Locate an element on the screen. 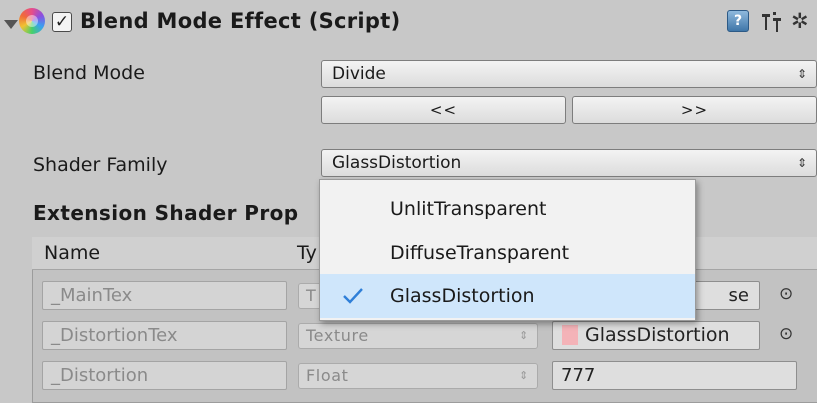 This screenshot has width=817, height=403. component-title: Blend Mode Effect (Script) is located at coordinates (240, 21).